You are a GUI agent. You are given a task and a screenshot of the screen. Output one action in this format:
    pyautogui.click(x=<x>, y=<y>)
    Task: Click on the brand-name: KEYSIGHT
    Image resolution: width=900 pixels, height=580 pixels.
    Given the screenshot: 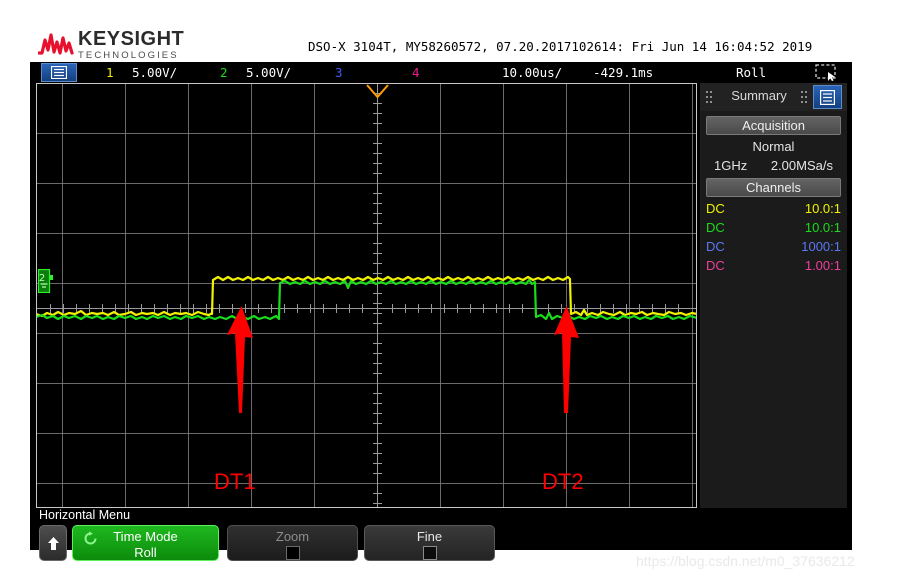 What is the action you would take?
    pyautogui.click(x=131, y=39)
    